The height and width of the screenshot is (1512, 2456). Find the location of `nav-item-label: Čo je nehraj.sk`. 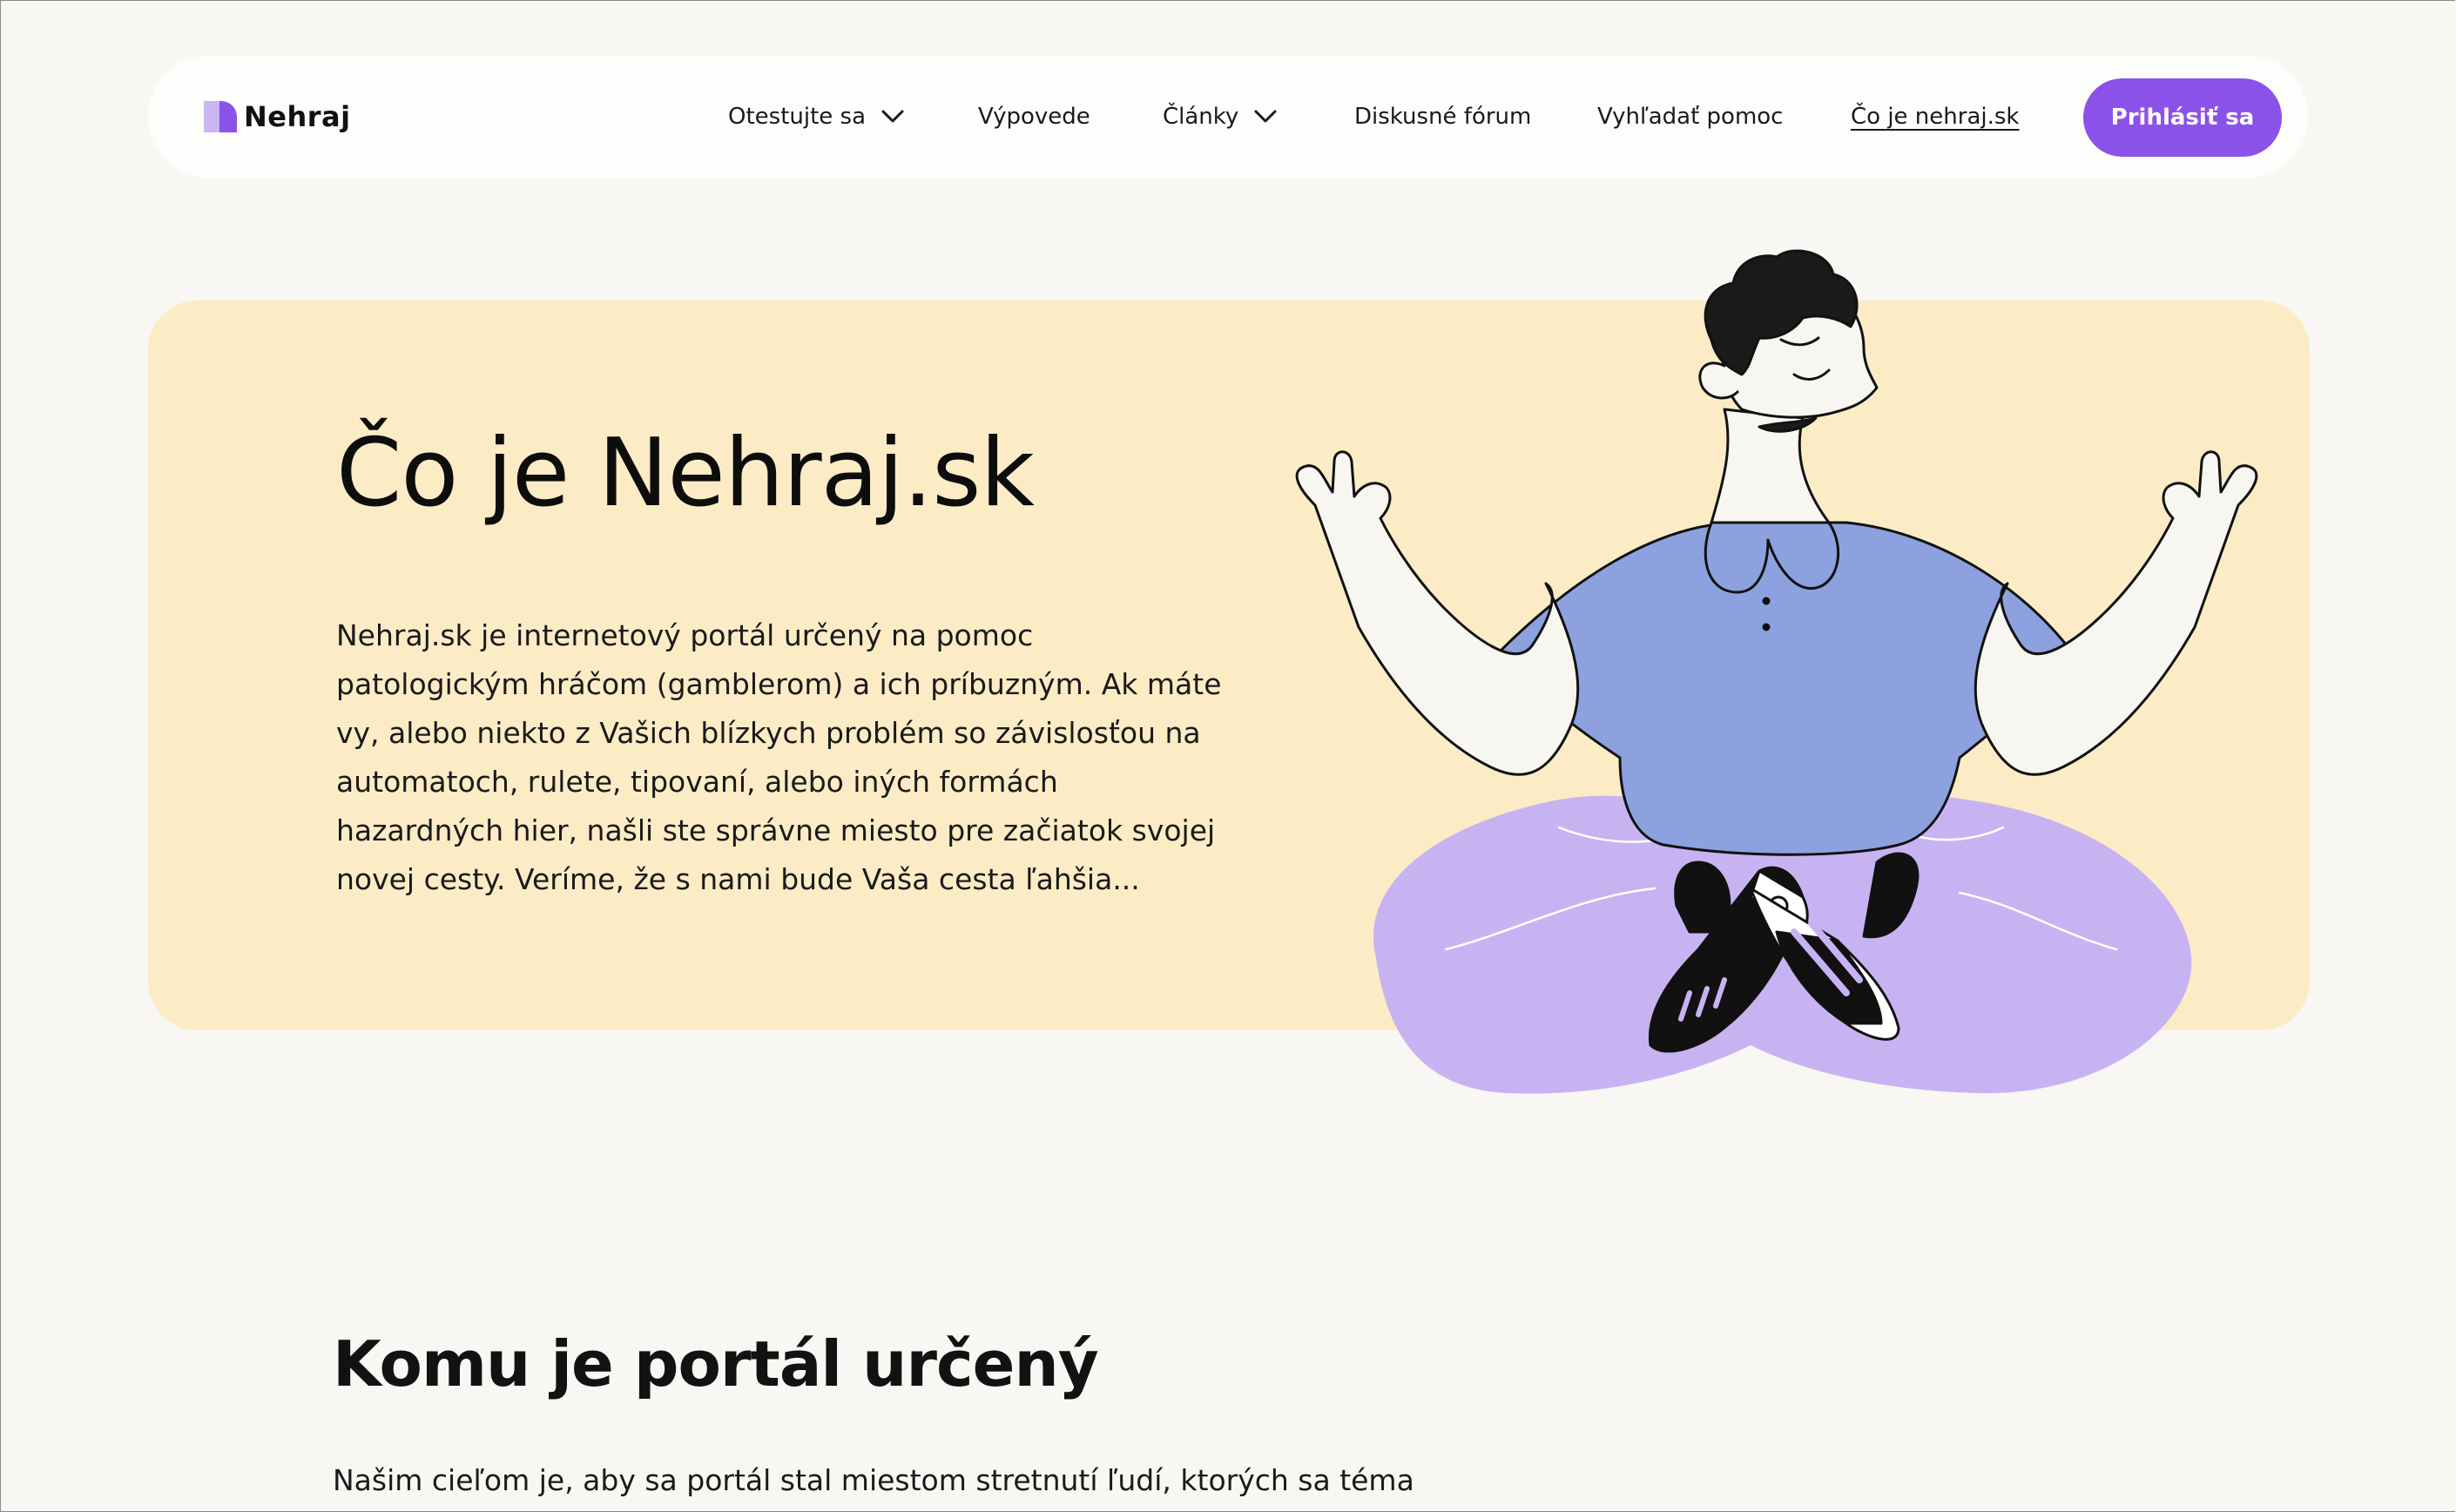

nav-item-label: Čo je nehraj.sk is located at coordinates (1936, 117).